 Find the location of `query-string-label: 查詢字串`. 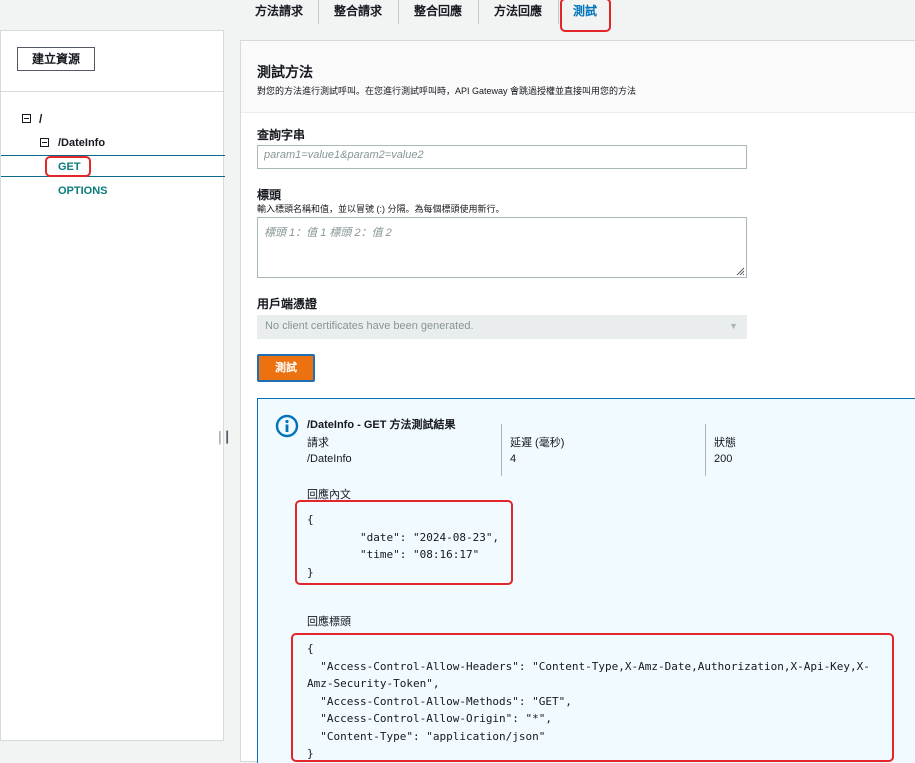

query-string-label: 查詢字串 is located at coordinates (281, 135).